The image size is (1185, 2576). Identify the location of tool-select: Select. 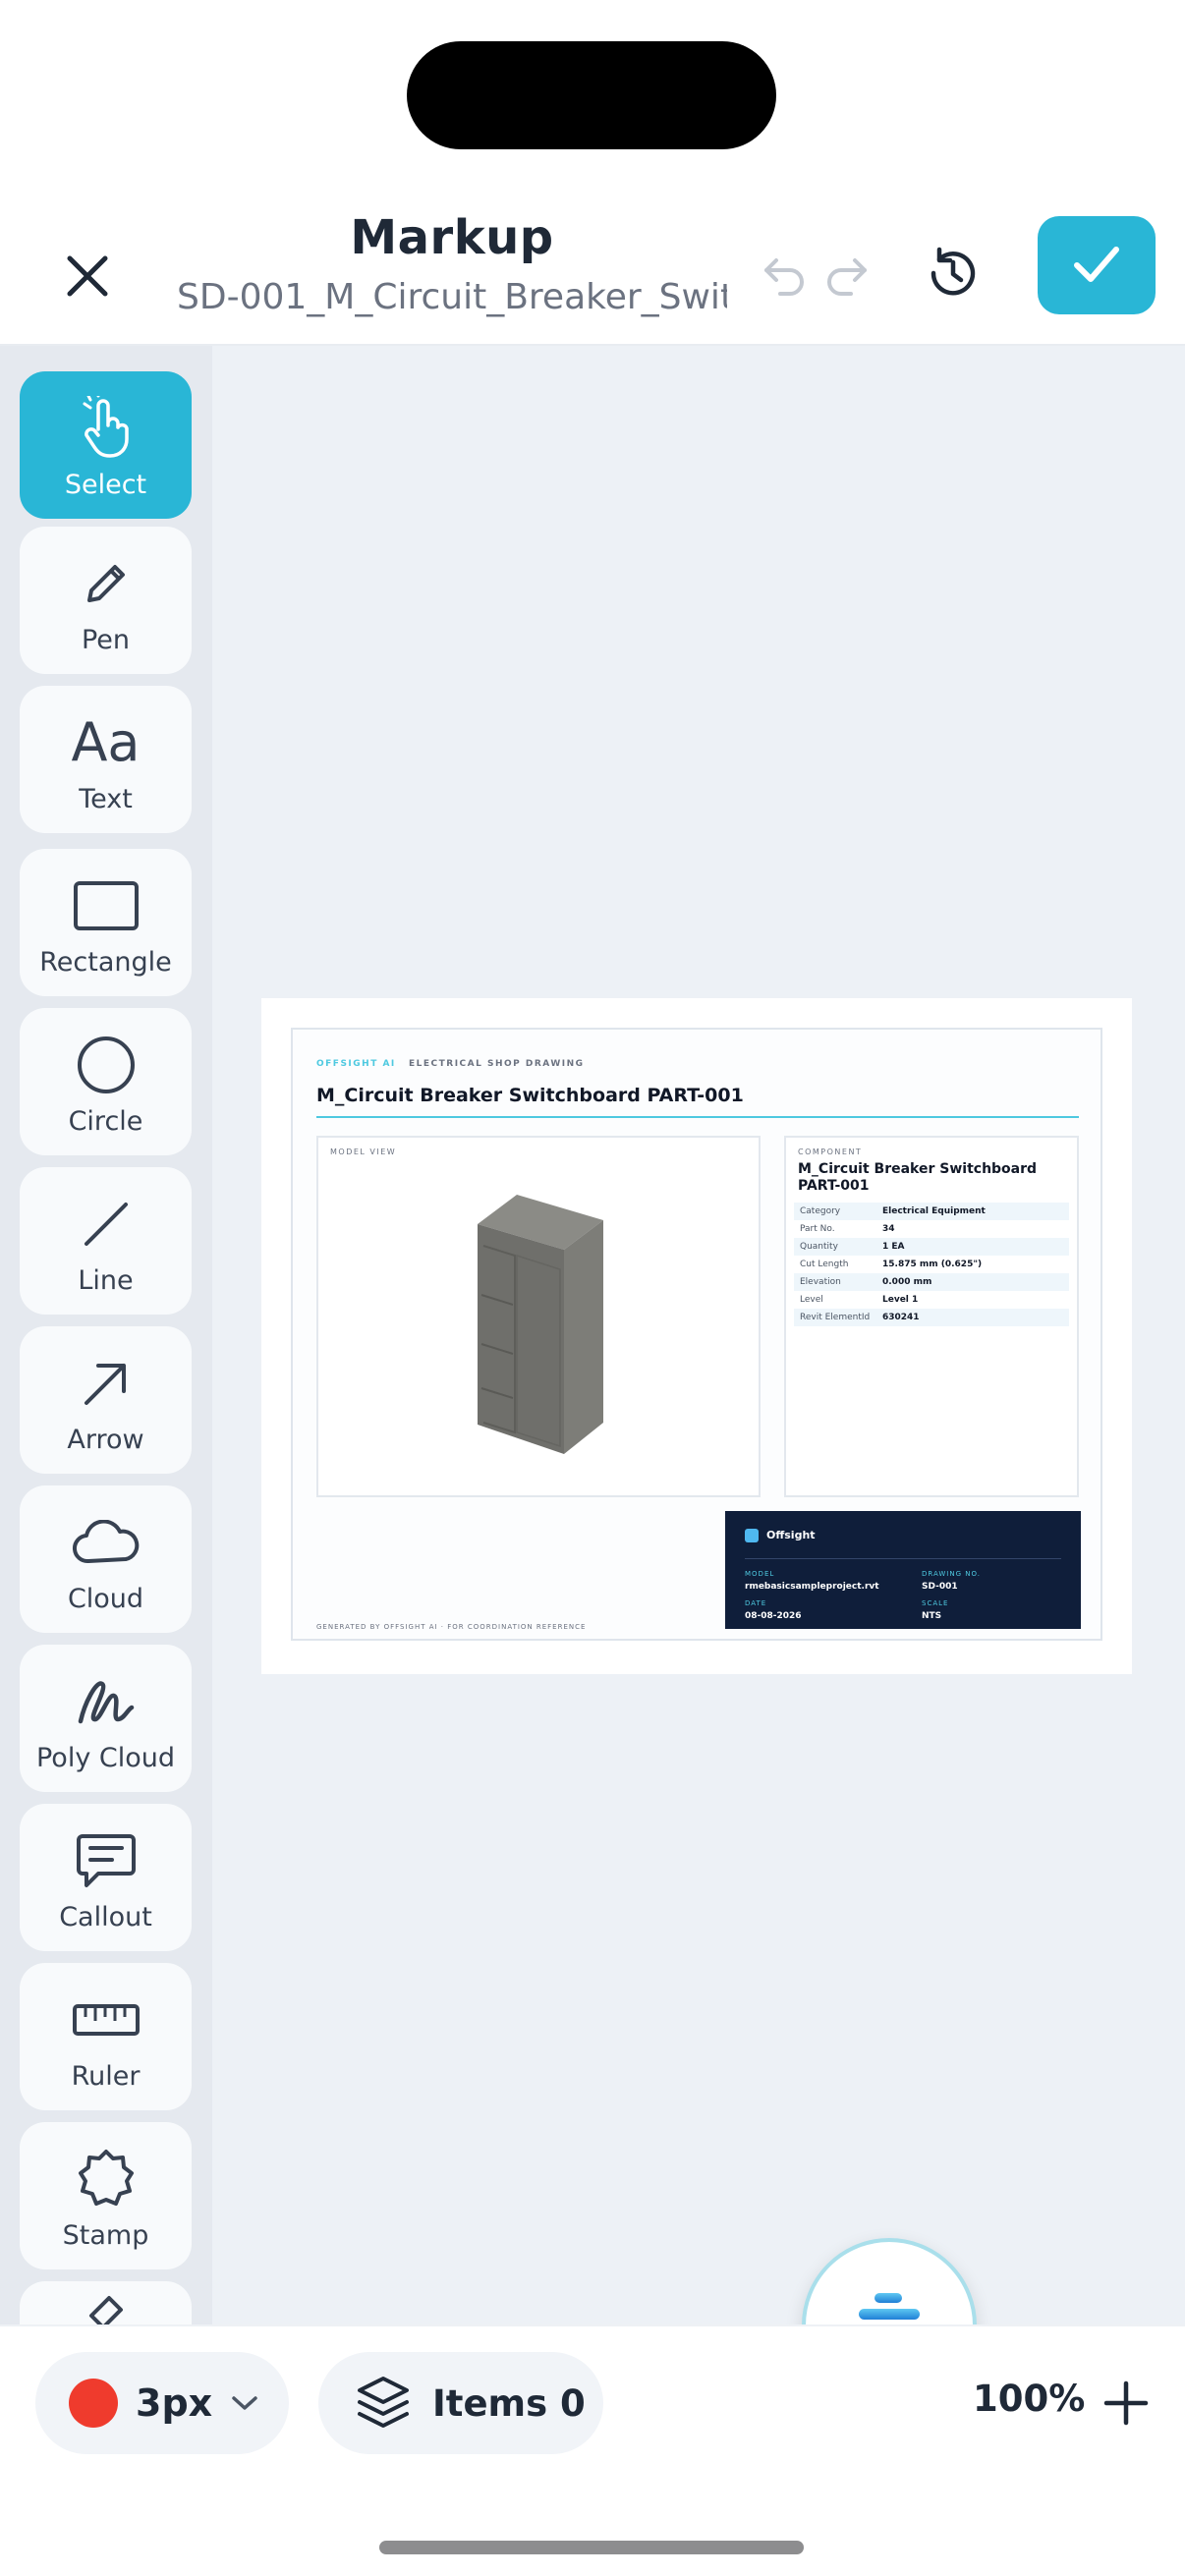
(106, 445).